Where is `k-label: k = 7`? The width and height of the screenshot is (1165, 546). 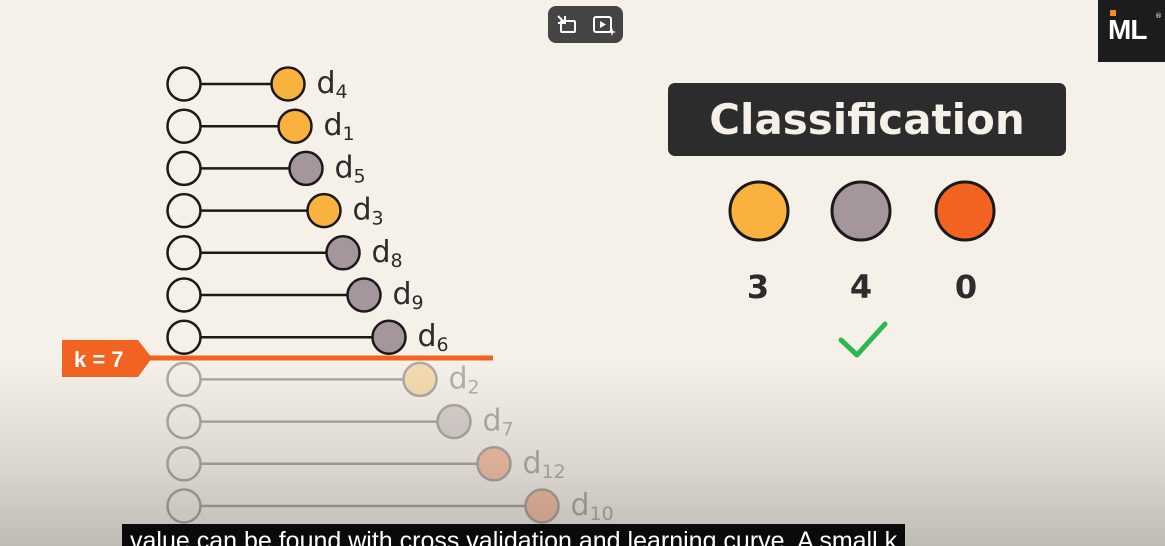
k-label: k = 7 is located at coordinates (99, 359).